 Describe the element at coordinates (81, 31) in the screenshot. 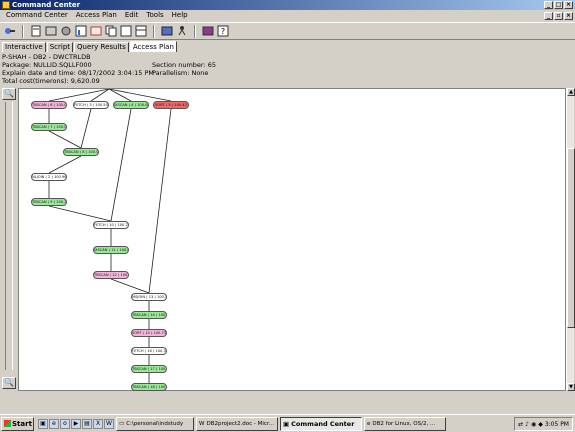

I see `chart-icon` at that location.